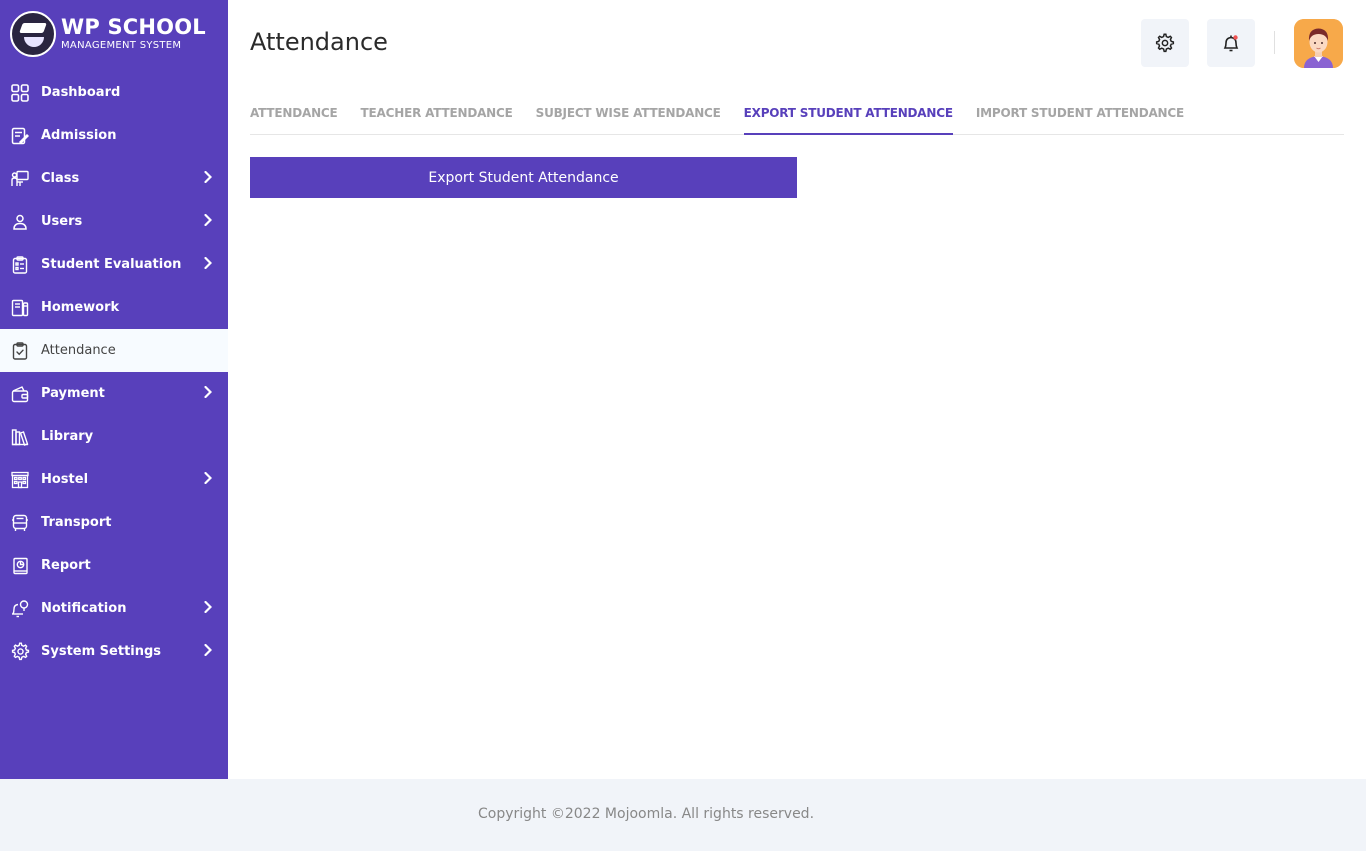 Image resolution: width=1366 pixels, height=851 pixels. Describe the element at coordinates (114, 393) in the screenshot. I see `sidebar-item-payment: Payment` at that location.